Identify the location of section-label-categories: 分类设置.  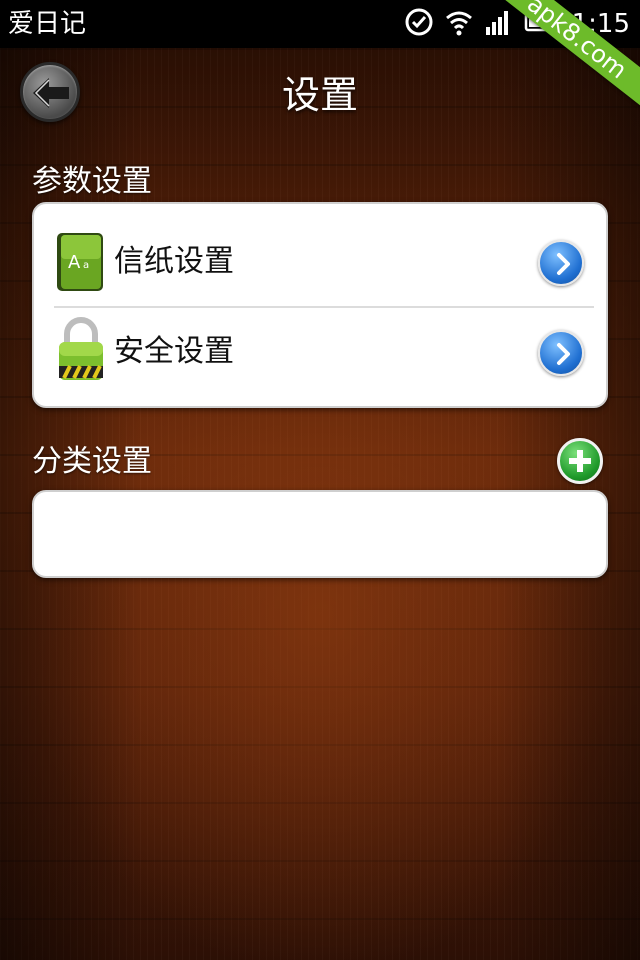
(92, 461).